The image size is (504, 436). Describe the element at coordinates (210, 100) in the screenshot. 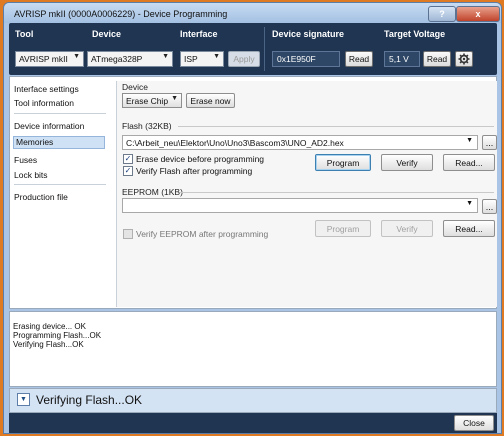

I see `erase-now-button: Erase now` at that location.